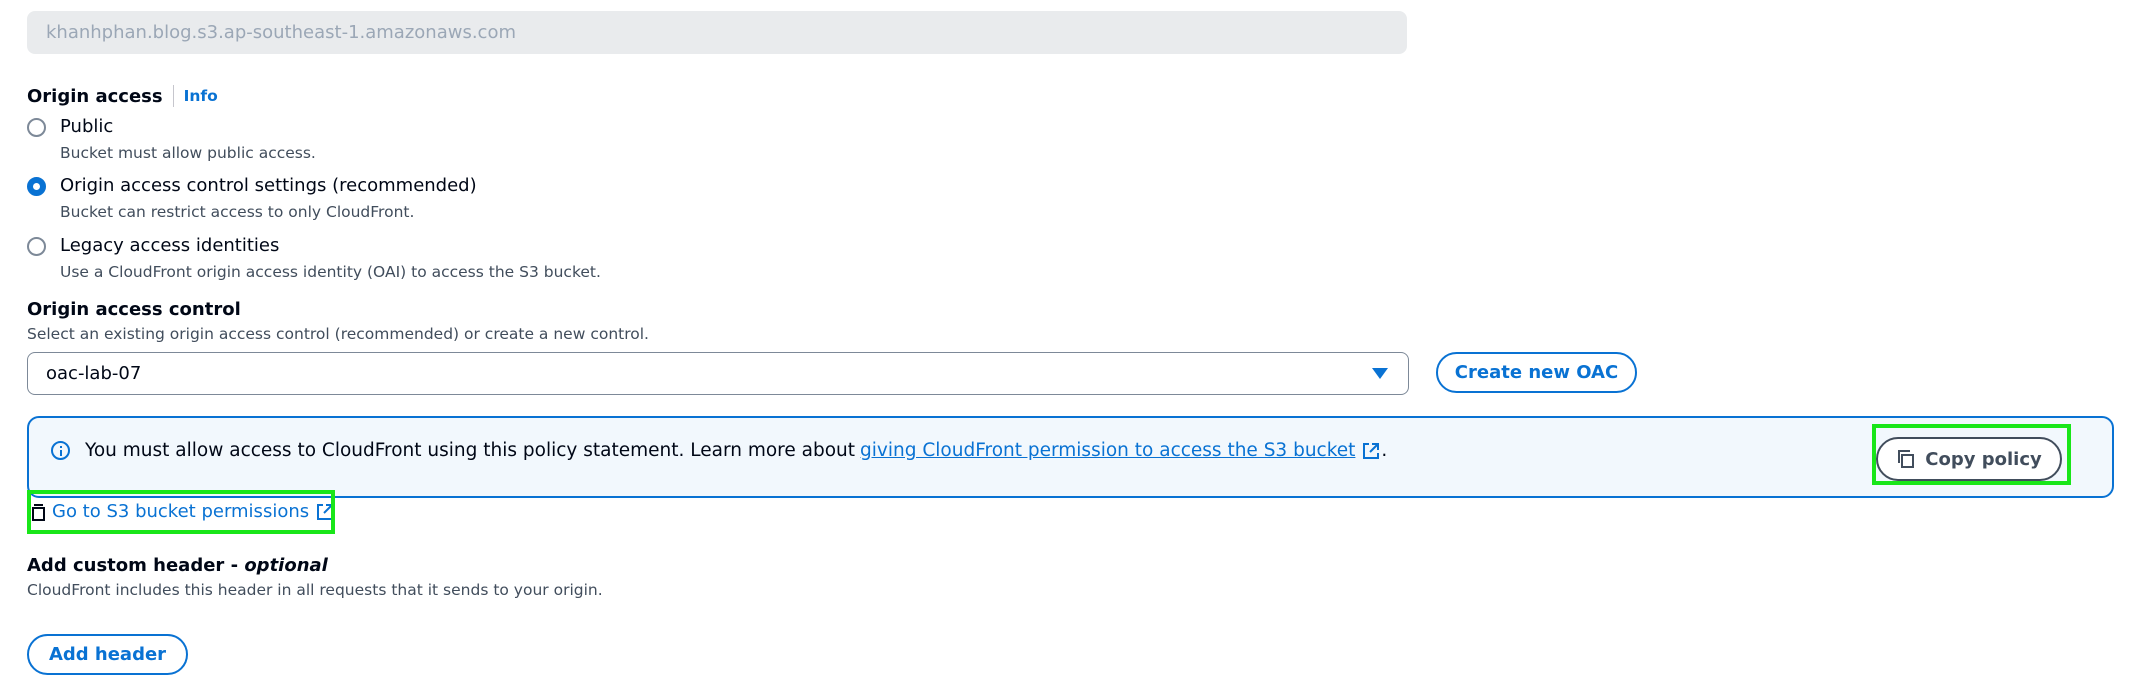 This screenshot has height=675, width=2134. I want to click on alert-trailing: ., so click(1384, 450).